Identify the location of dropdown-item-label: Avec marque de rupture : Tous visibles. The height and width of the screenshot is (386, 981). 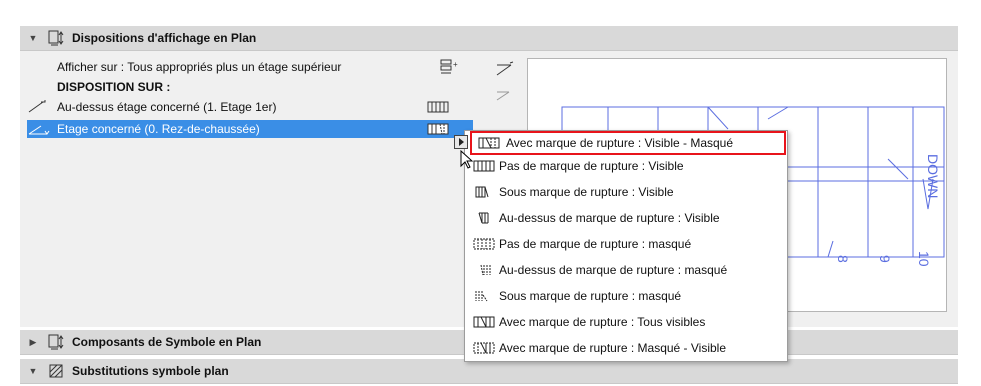
(602, 322).